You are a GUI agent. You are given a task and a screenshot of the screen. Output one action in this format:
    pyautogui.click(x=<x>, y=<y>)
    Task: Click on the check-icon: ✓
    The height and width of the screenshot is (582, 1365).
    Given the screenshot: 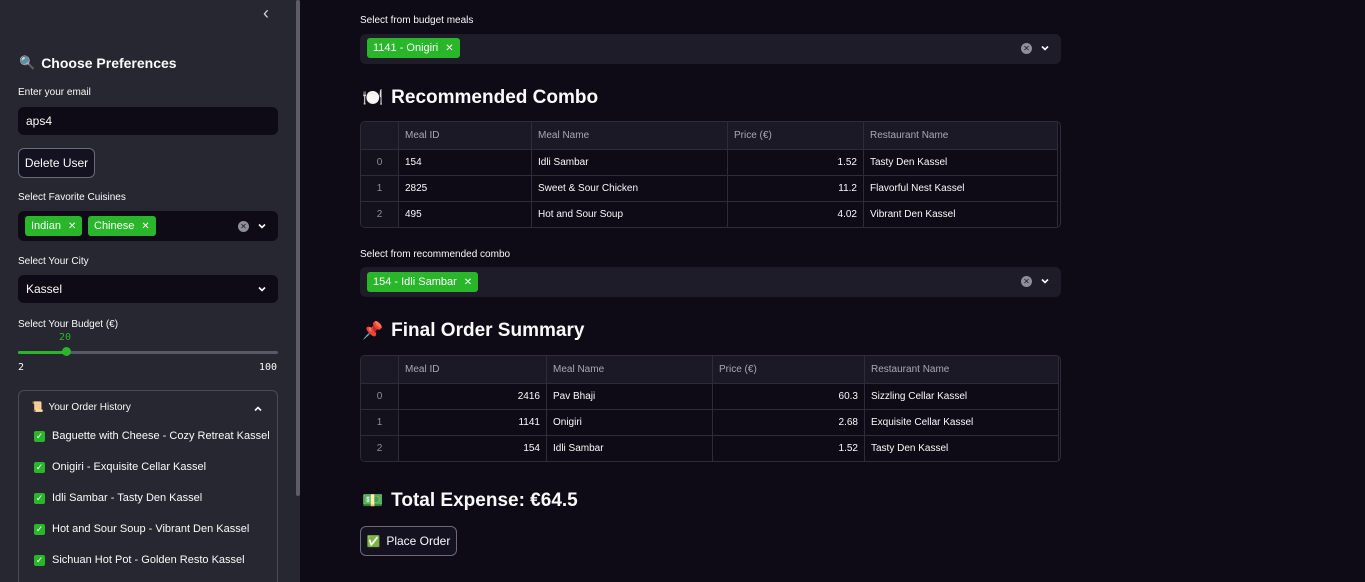 What is the action you would take?
    pyautogui.click(x=39, y=467)
    